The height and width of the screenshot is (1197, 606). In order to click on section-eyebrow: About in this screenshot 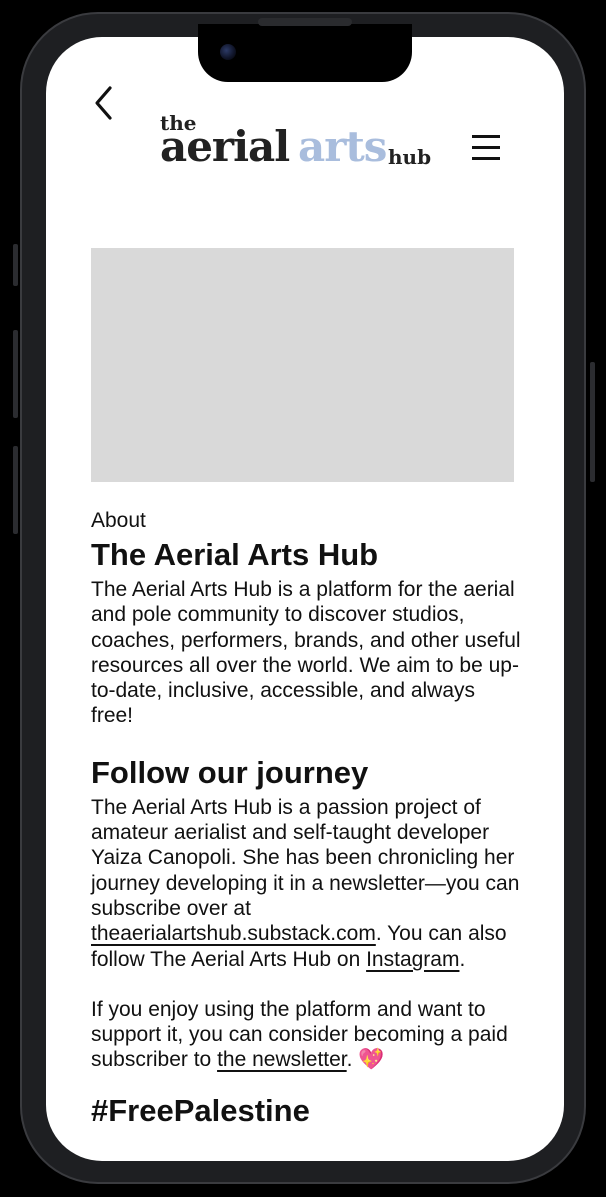, I will do `click(118, 520)`.